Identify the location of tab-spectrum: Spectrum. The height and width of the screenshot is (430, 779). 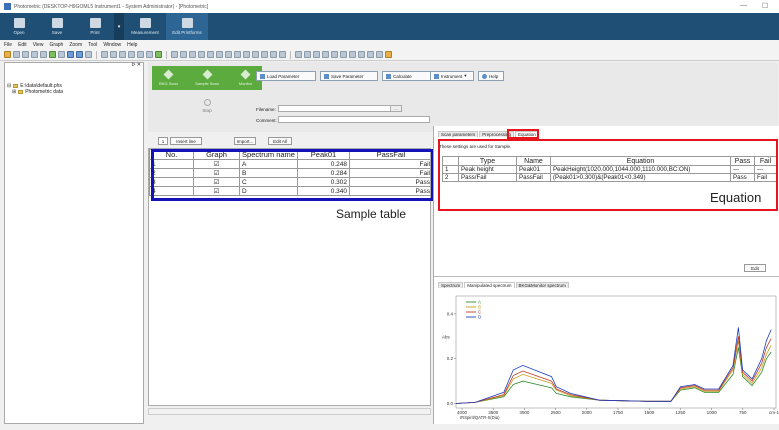
(451, 285).